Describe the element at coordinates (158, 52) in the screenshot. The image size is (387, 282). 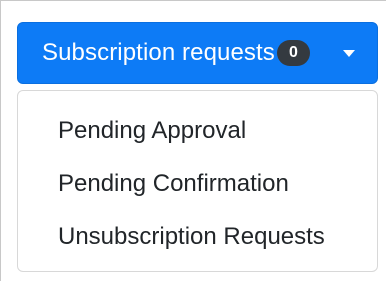
I see `dropdown-label: Subscription requests` at that location.